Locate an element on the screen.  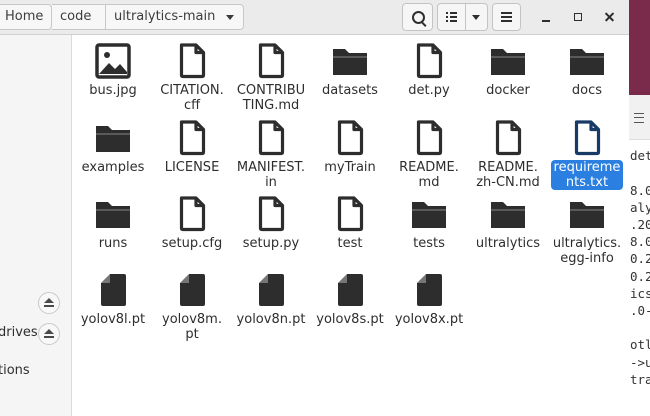
file-item: yolov8m. pt is located at coordinates (192, 303).